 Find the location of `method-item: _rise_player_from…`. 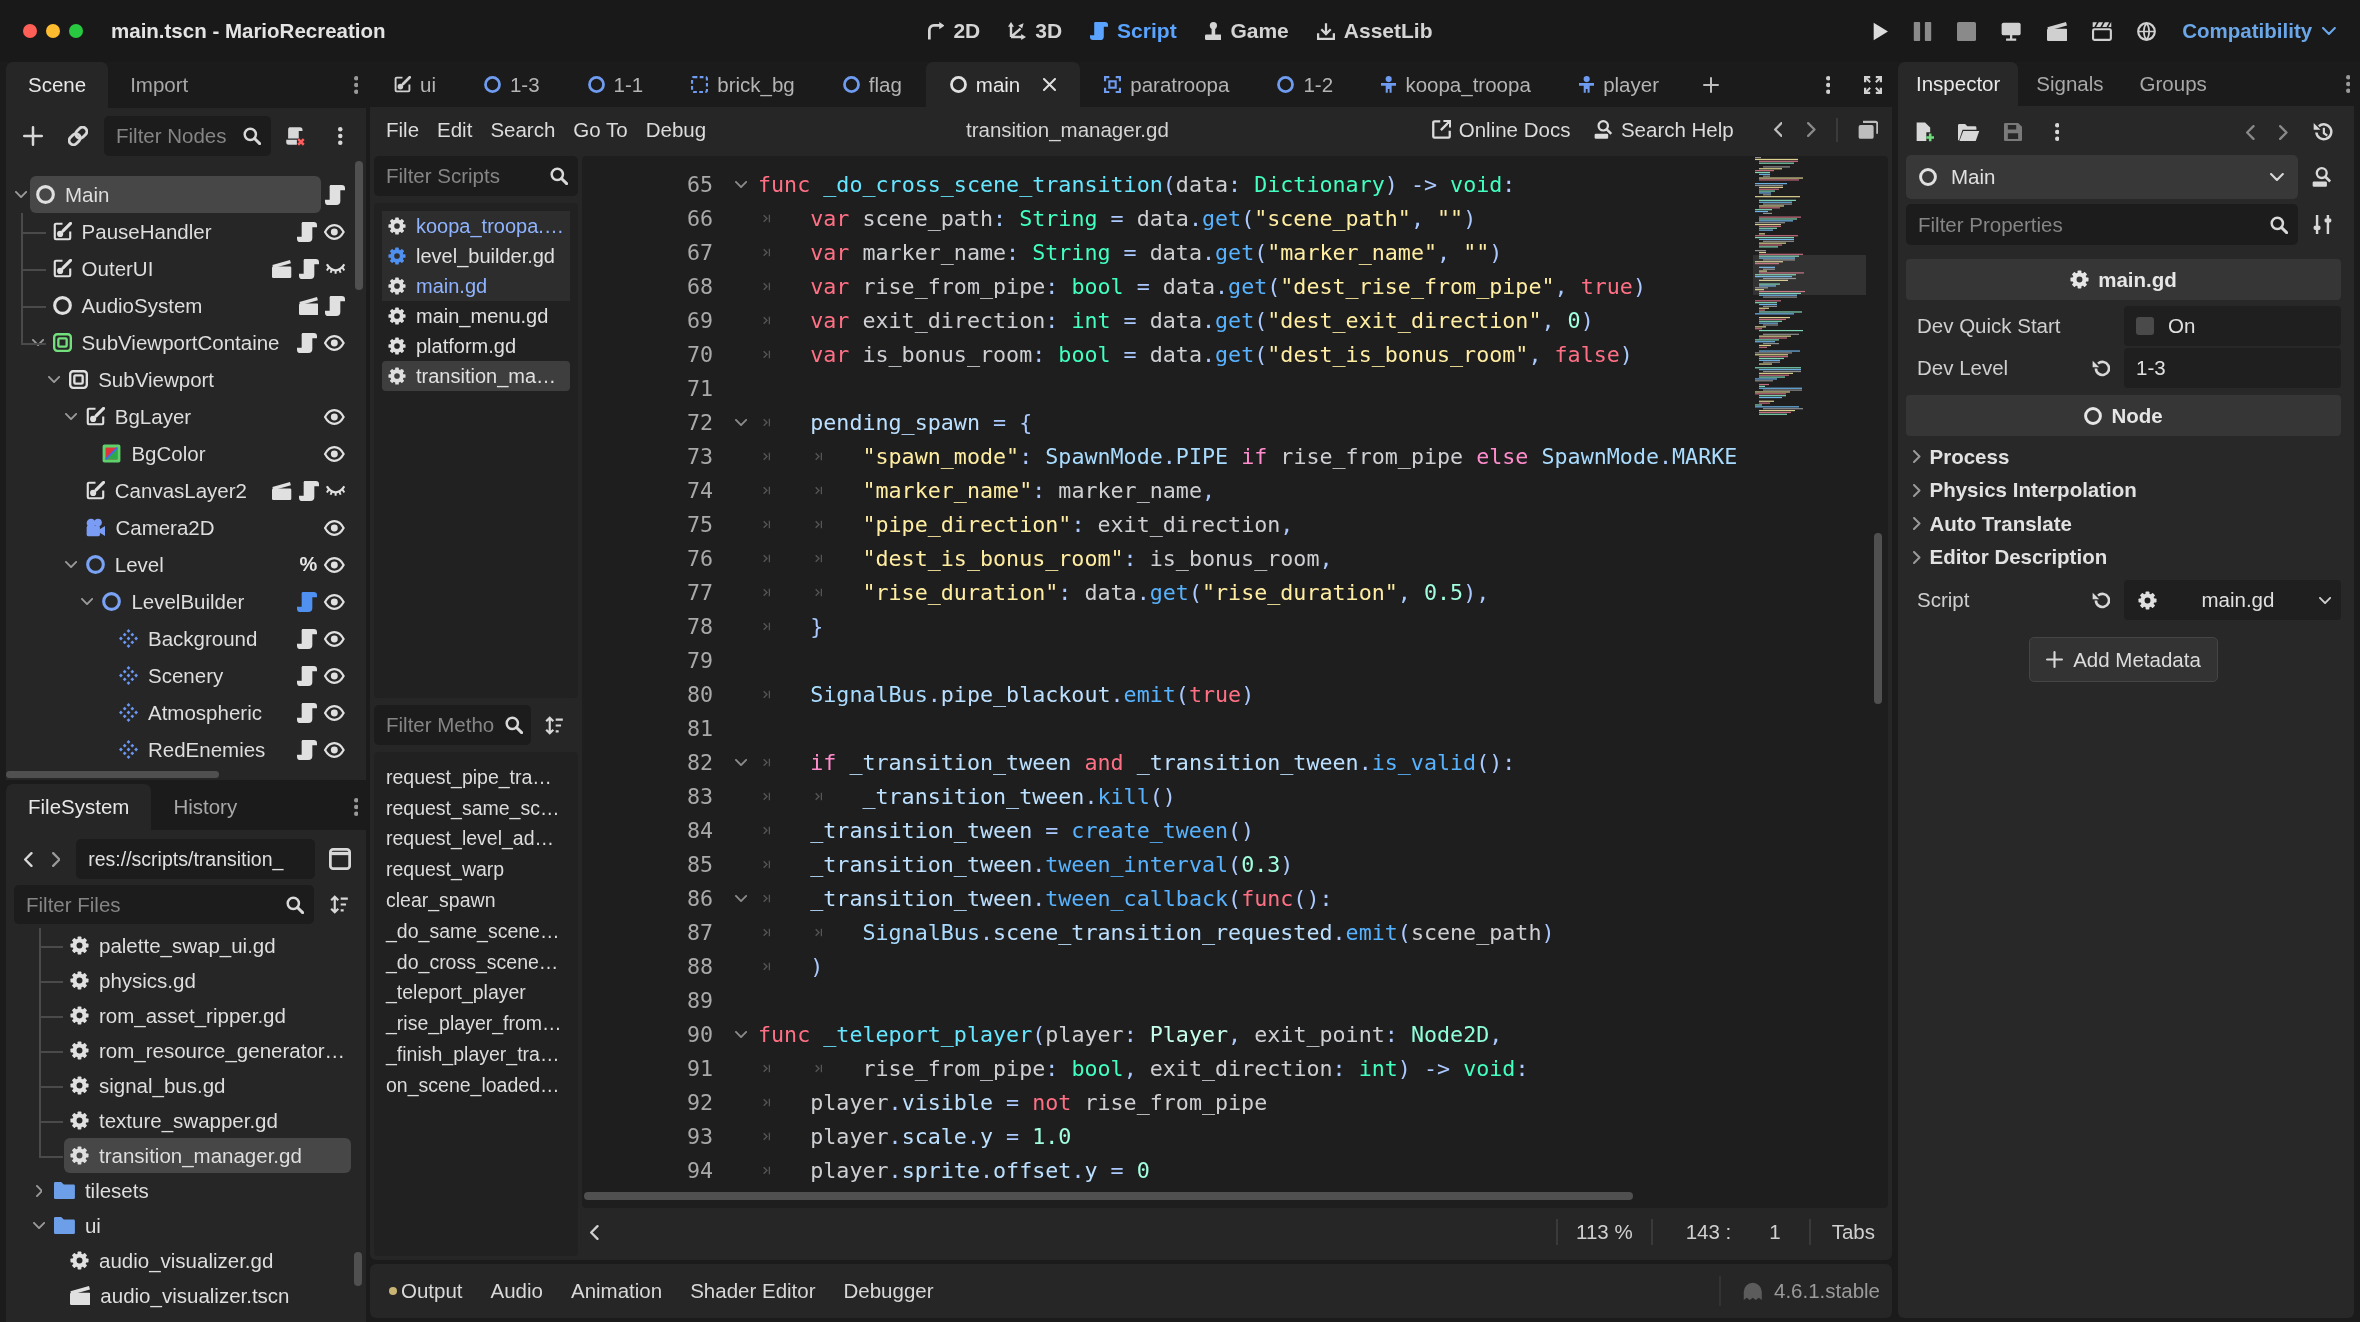

method-item: _rise_player_from… is located at coordinates (474, 1024).